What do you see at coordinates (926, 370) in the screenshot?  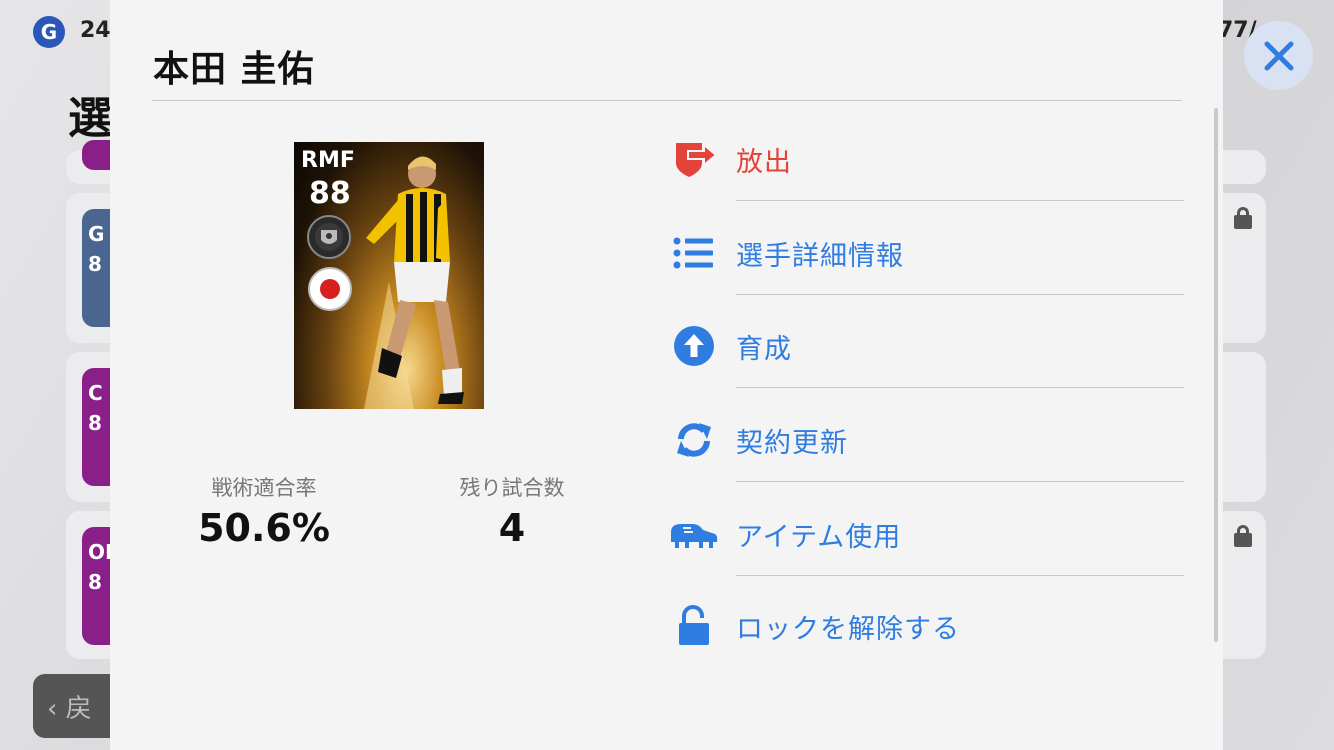 I see `menu-item-training: 育成` at bounding box center [926, 370].